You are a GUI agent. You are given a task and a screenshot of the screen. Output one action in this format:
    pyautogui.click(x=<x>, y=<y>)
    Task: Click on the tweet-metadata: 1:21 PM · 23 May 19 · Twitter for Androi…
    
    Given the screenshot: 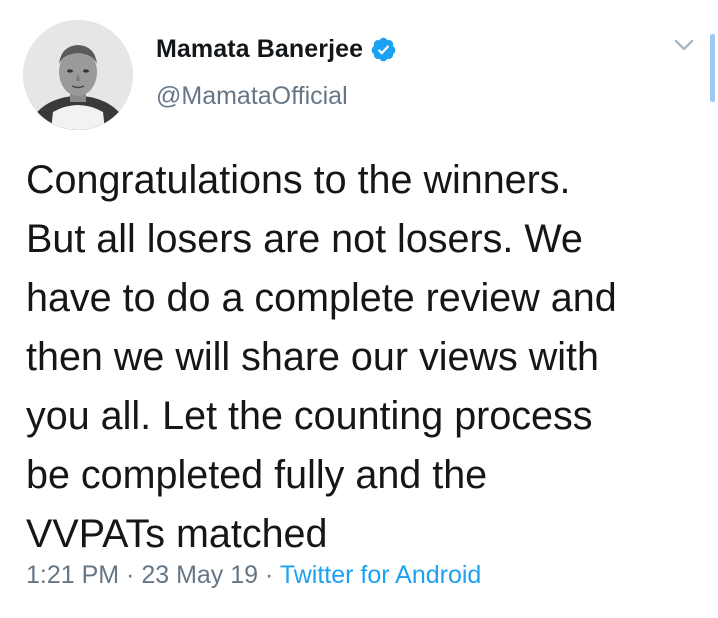 What is the action you would take?
    pyautogui.click(x=253, y=575)
    